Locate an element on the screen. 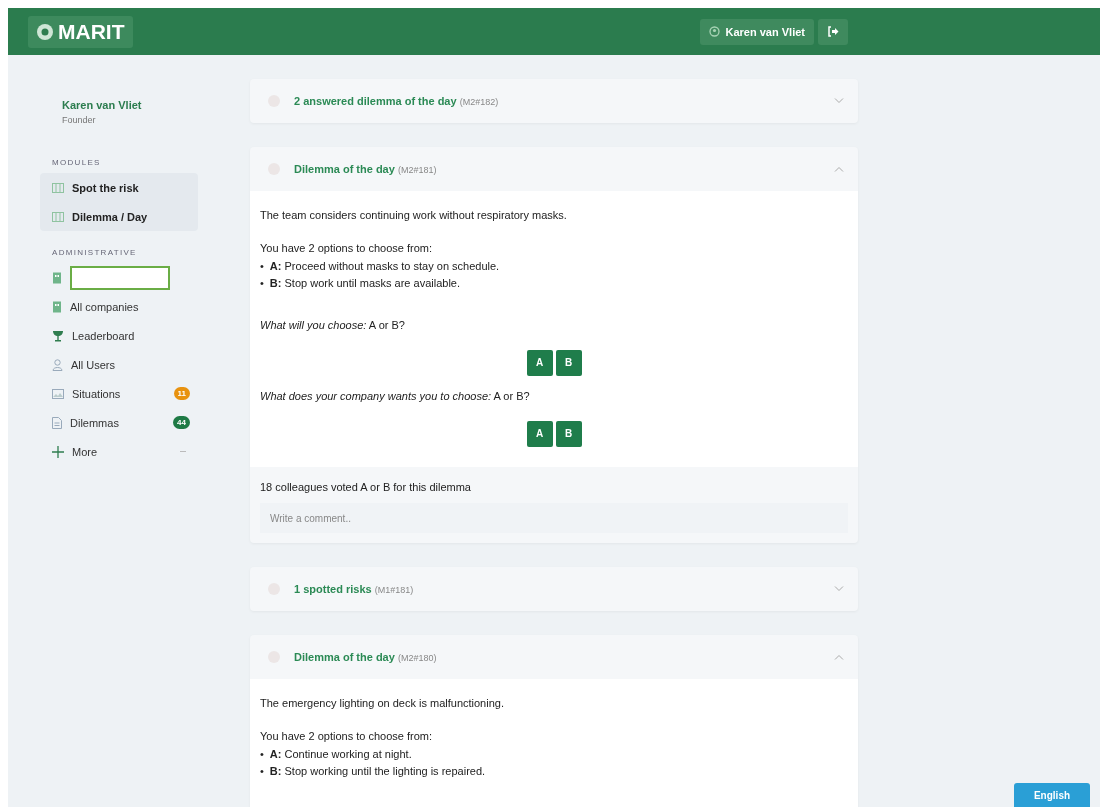 The image size is (1108, 807). menu-item: Situations 11 is located at coordinates (119, 393).